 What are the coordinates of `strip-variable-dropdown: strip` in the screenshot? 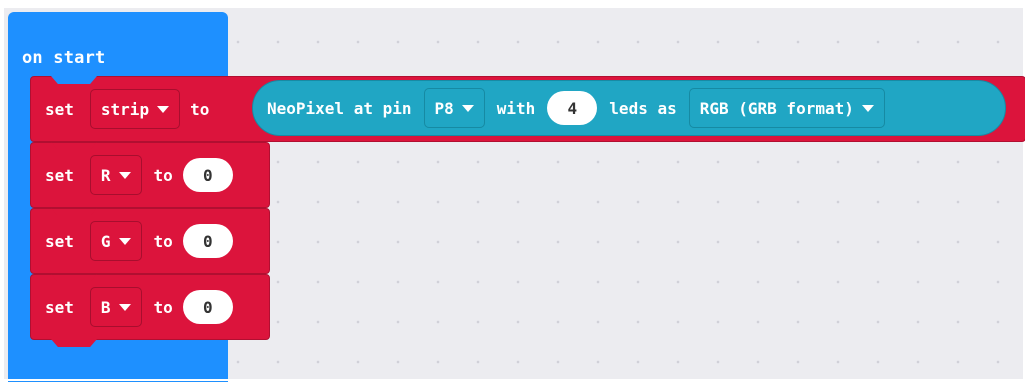 It's located at (135, 109).